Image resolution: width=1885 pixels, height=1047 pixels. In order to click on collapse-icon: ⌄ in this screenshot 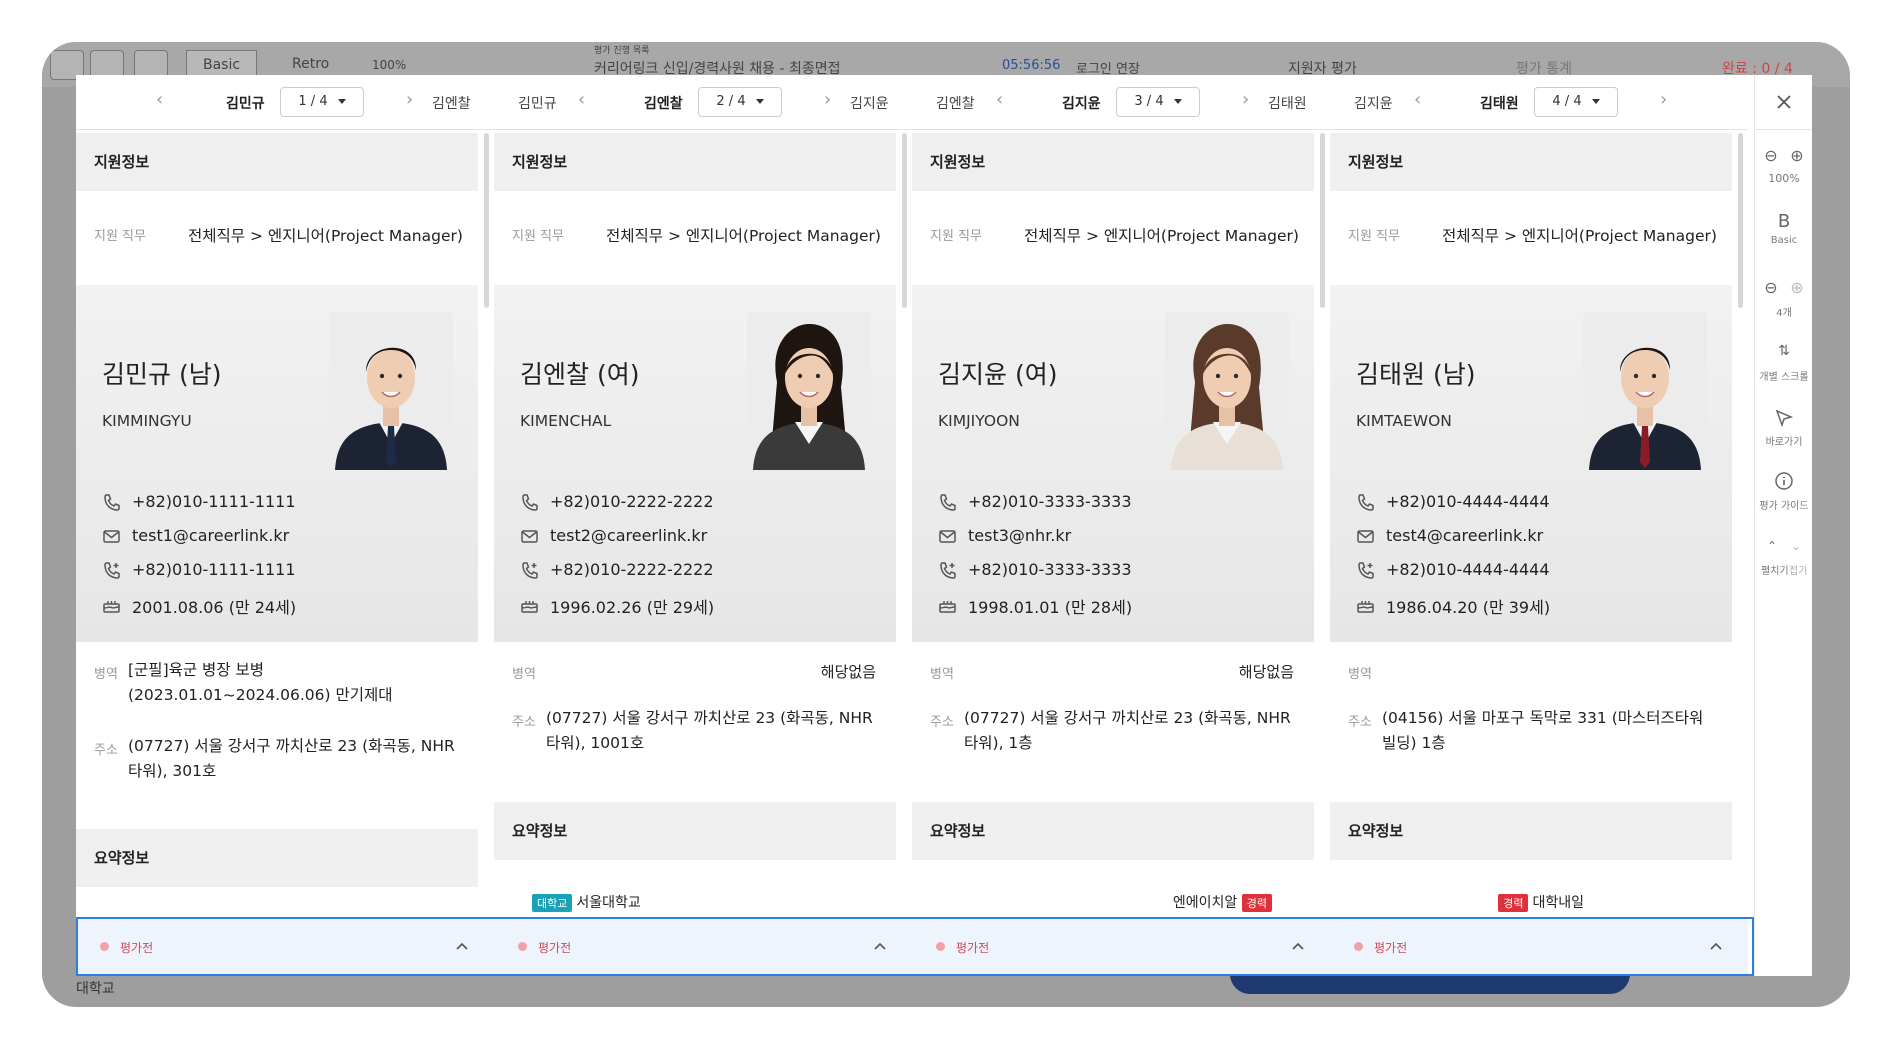, I will do `click(1796, 546)`.